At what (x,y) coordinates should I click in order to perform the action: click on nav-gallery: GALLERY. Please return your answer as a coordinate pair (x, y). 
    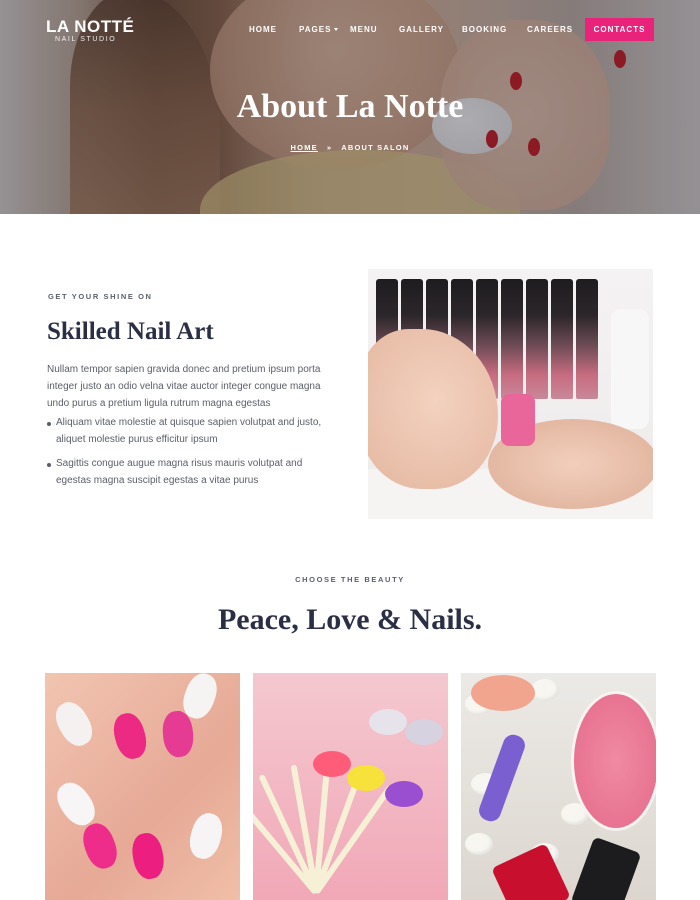
    Looking at the image, I should click on (421, 29).